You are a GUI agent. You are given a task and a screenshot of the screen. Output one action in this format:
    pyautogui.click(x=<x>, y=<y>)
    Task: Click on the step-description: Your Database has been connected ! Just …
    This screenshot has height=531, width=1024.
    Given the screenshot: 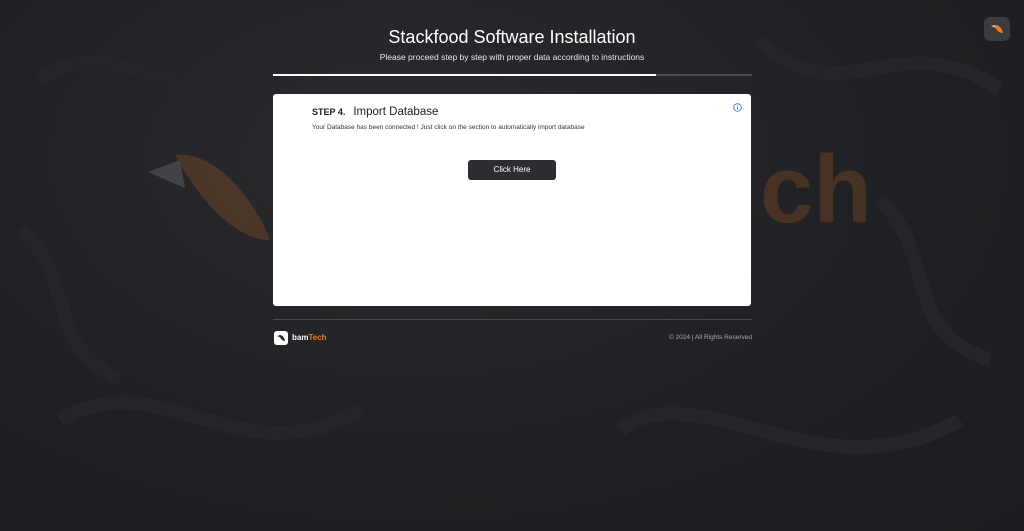 What is the action you would take?
    pyautogui.click(x=448, y=127)
    